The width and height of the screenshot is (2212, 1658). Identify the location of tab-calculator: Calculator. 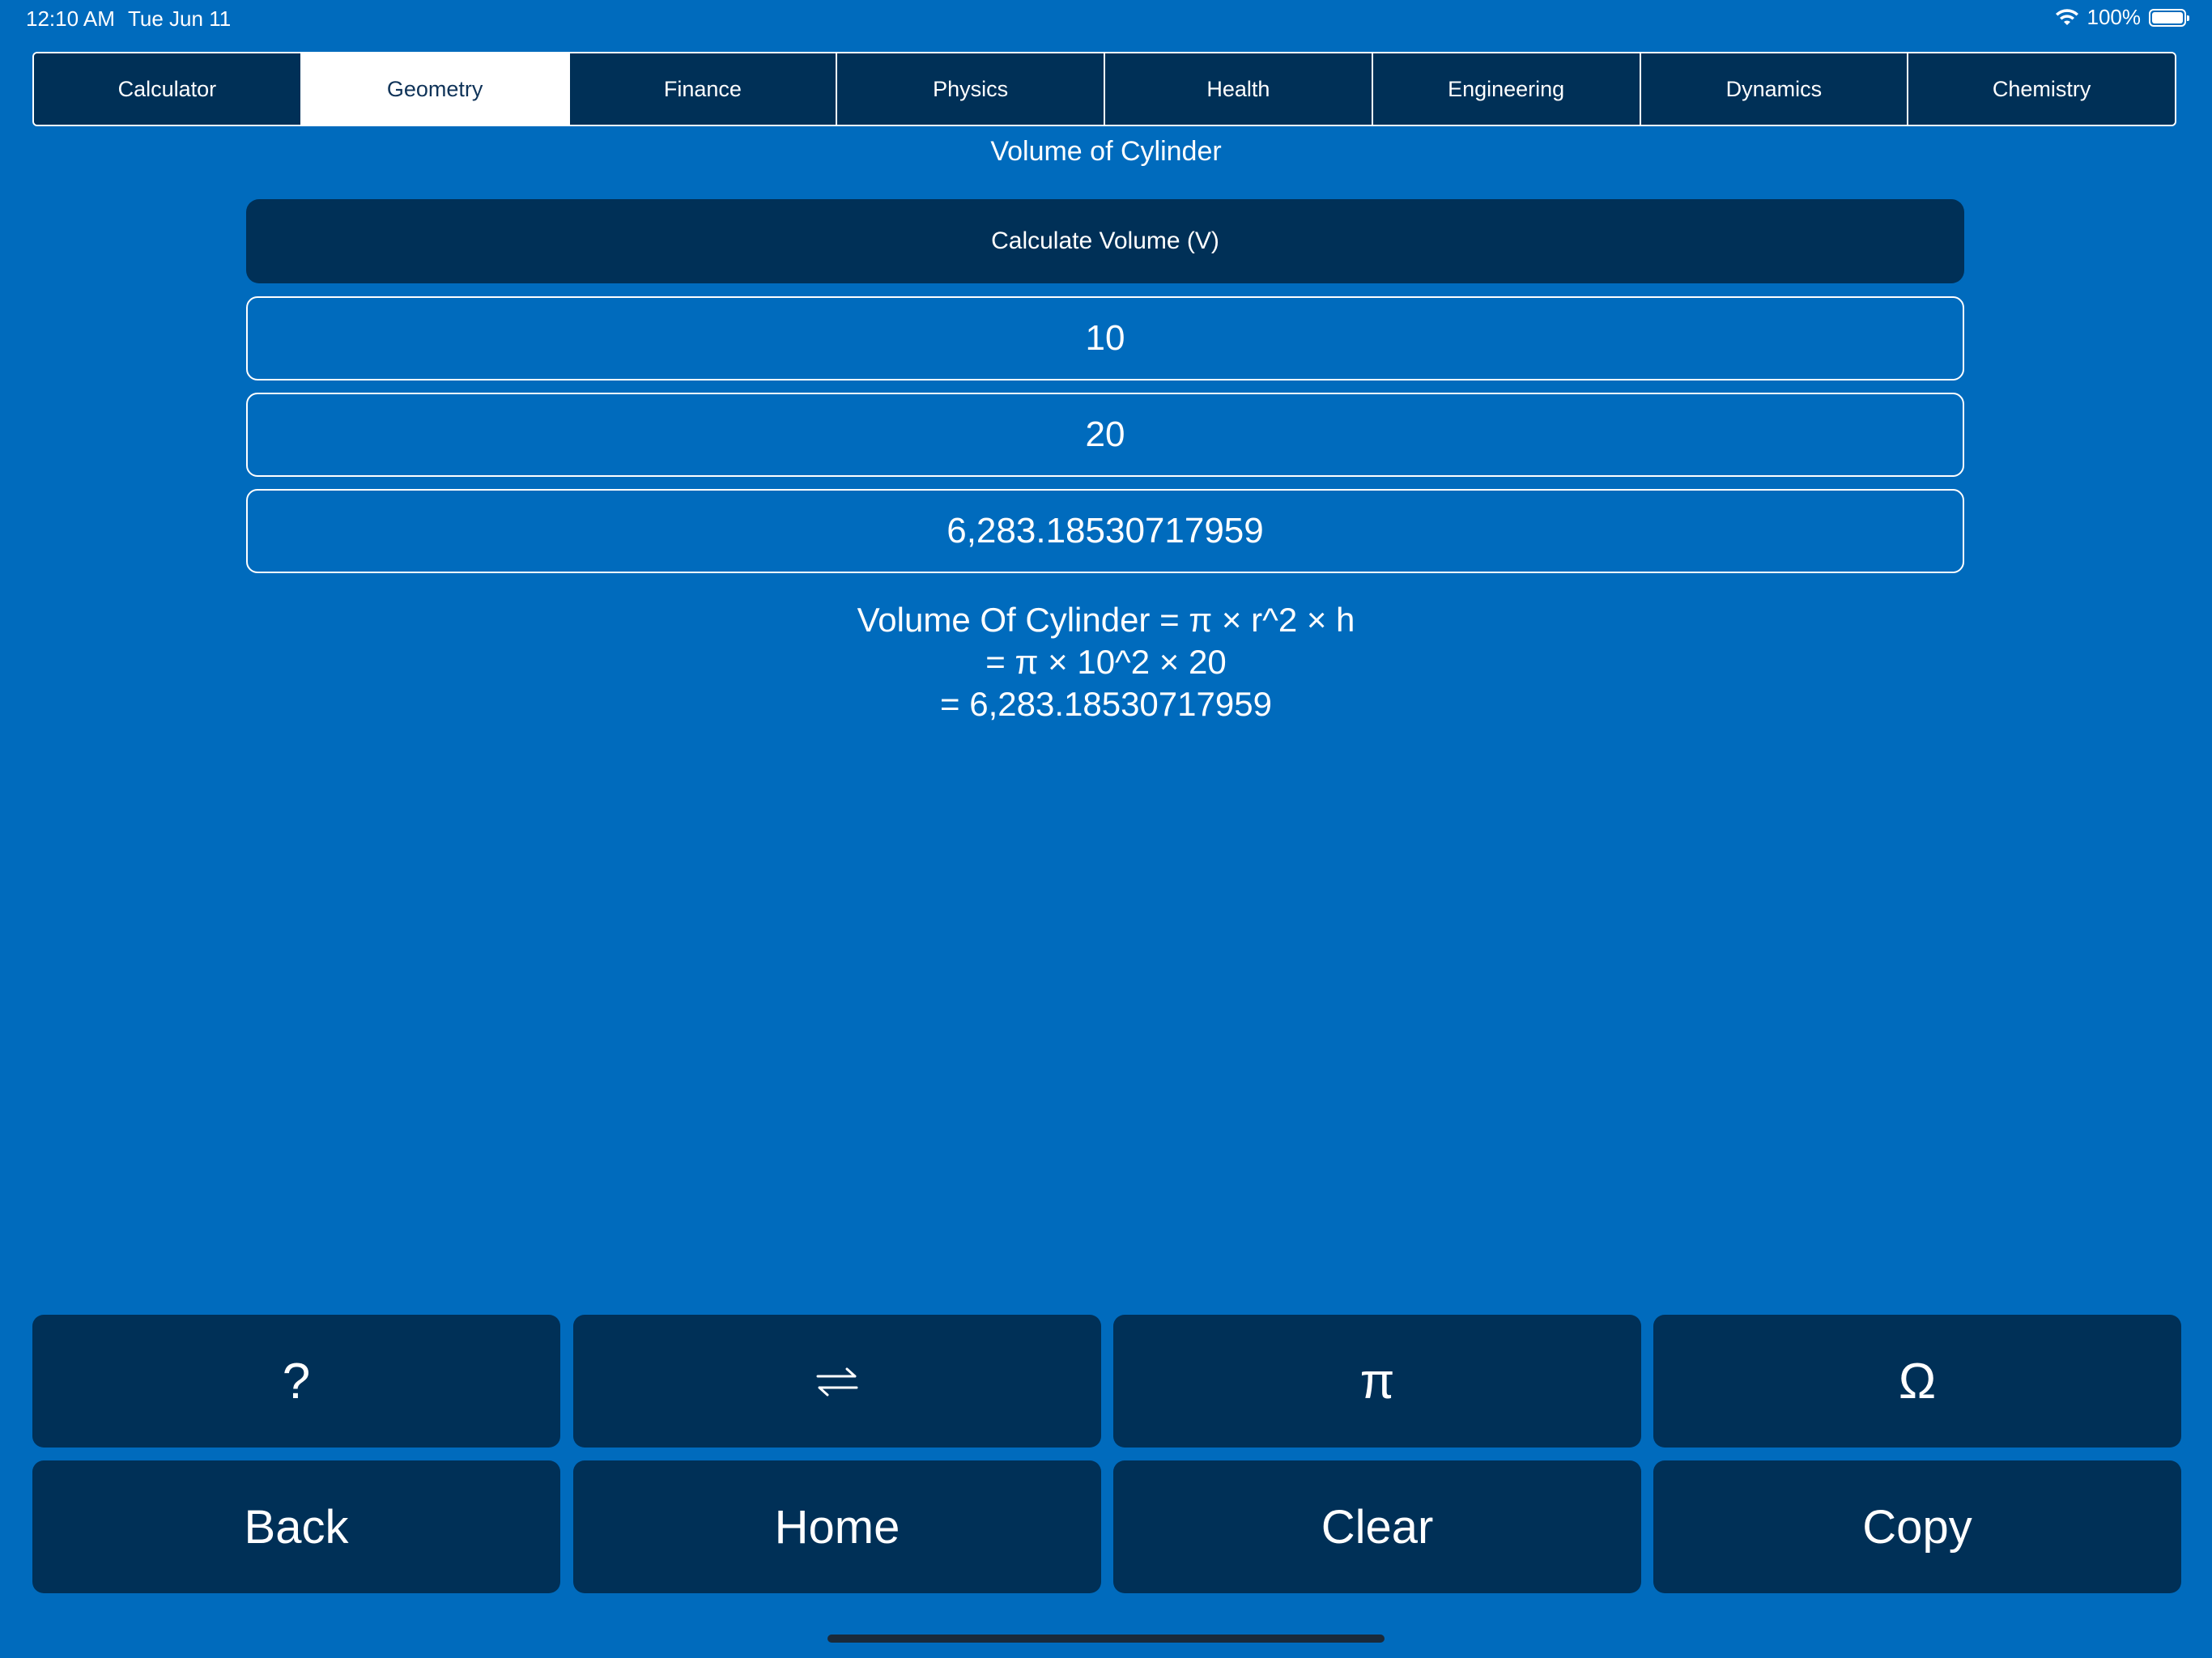
(168, 89).